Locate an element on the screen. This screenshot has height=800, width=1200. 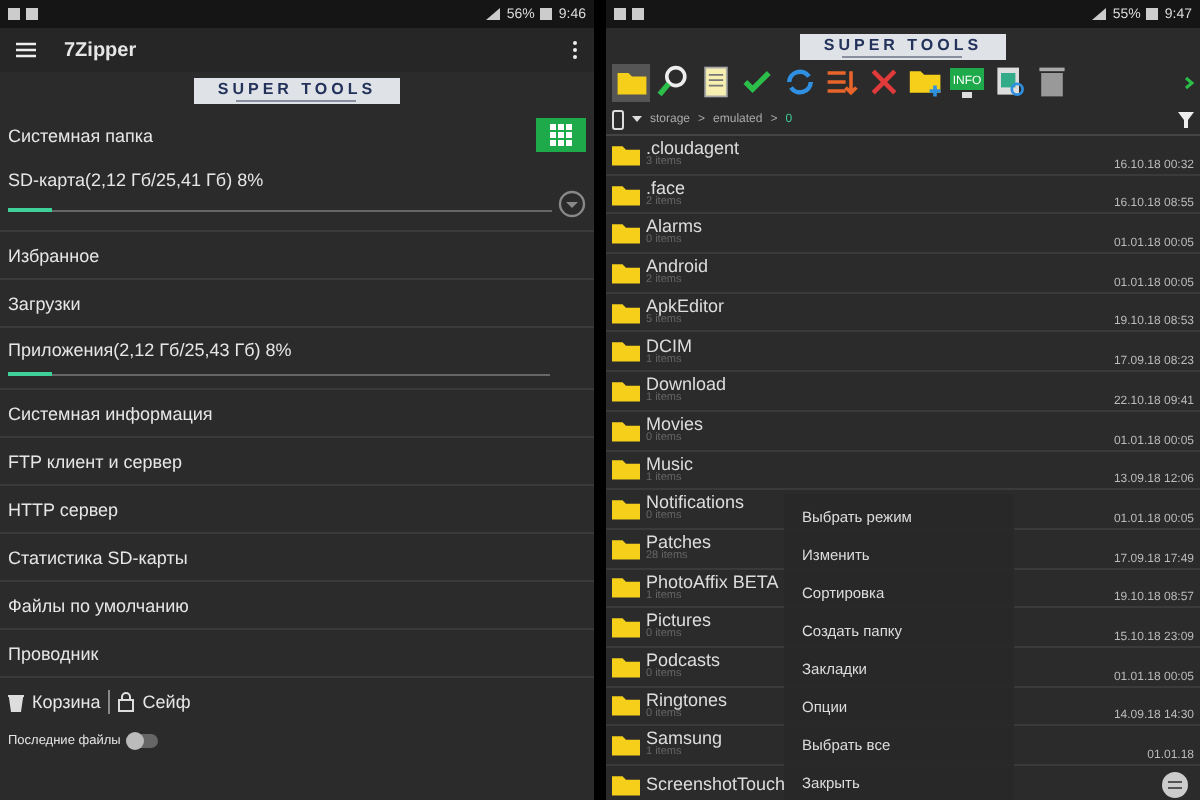
file-name: Samsung is located at coordinates (684, 739).